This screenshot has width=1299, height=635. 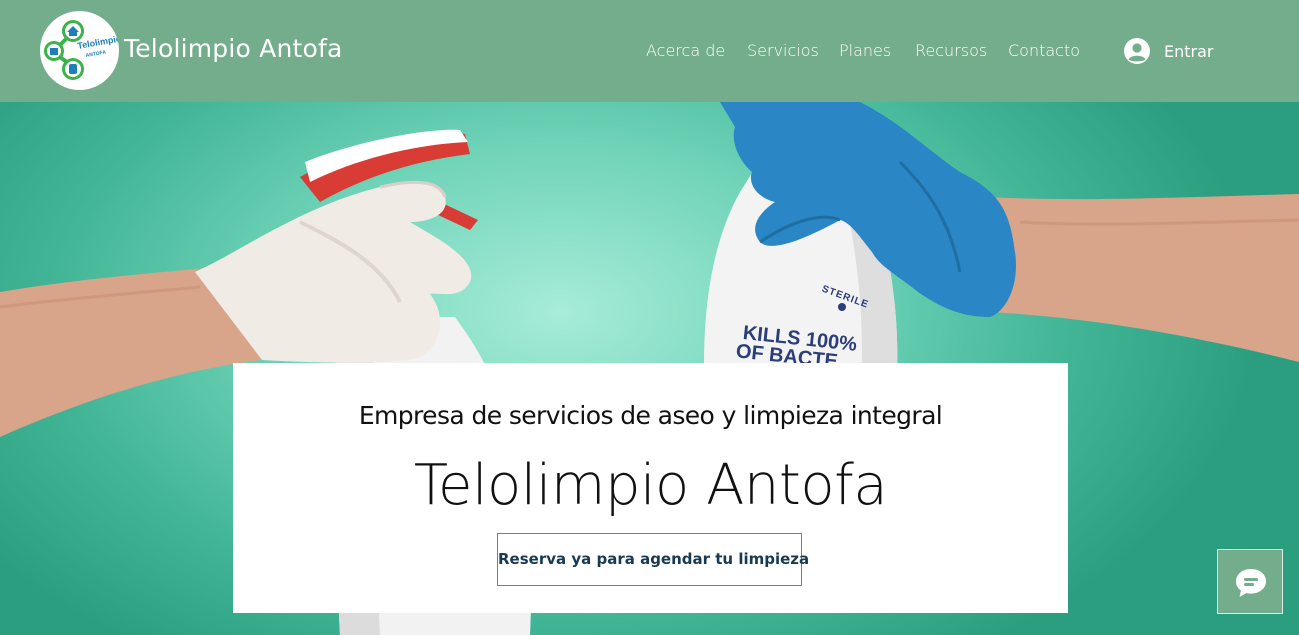 I want to click on hero-title: Telolimpio Antofa, so click(x=650, y=485).